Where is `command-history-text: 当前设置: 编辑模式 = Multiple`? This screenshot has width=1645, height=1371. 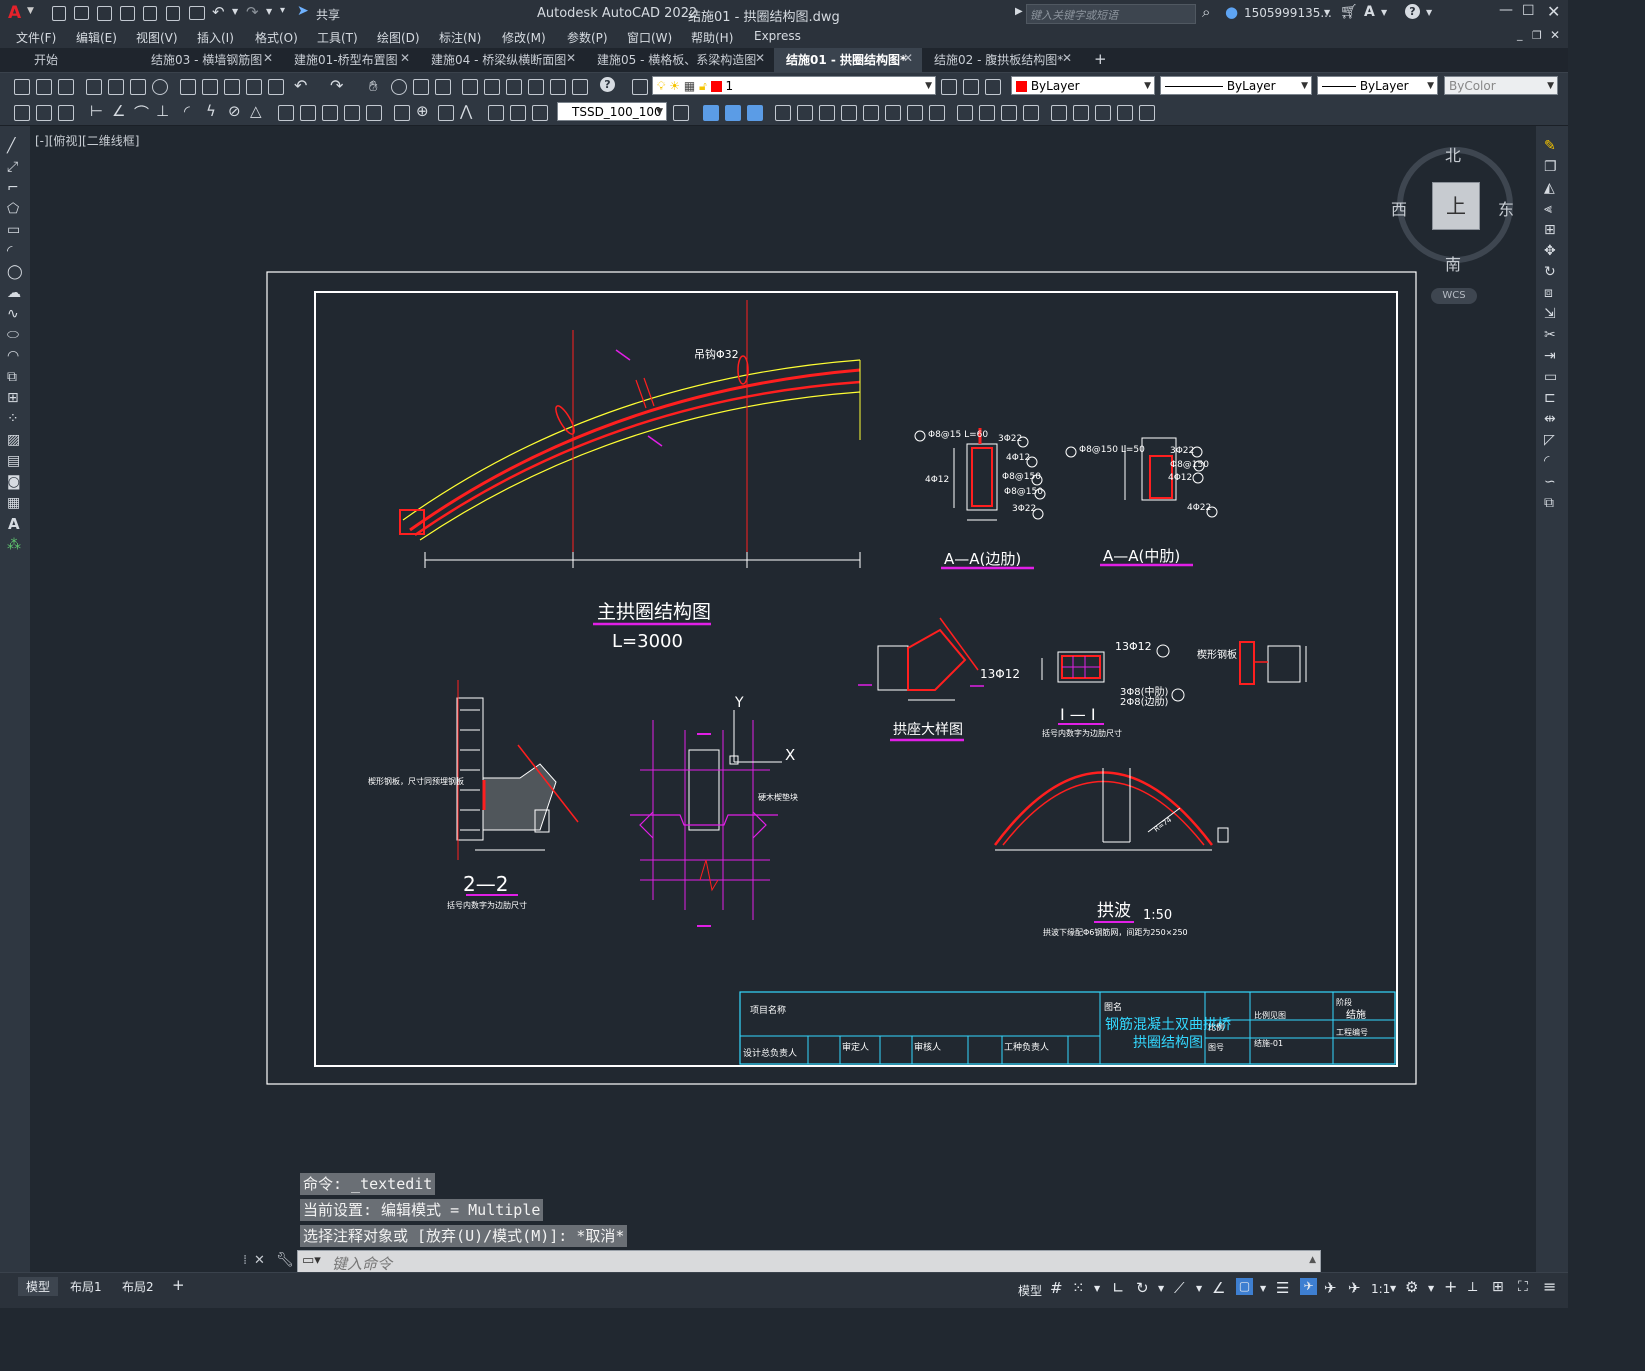 command-history-text: 当前设置: 编辑模式 = Multiple is located at coordinates (422, 1210).